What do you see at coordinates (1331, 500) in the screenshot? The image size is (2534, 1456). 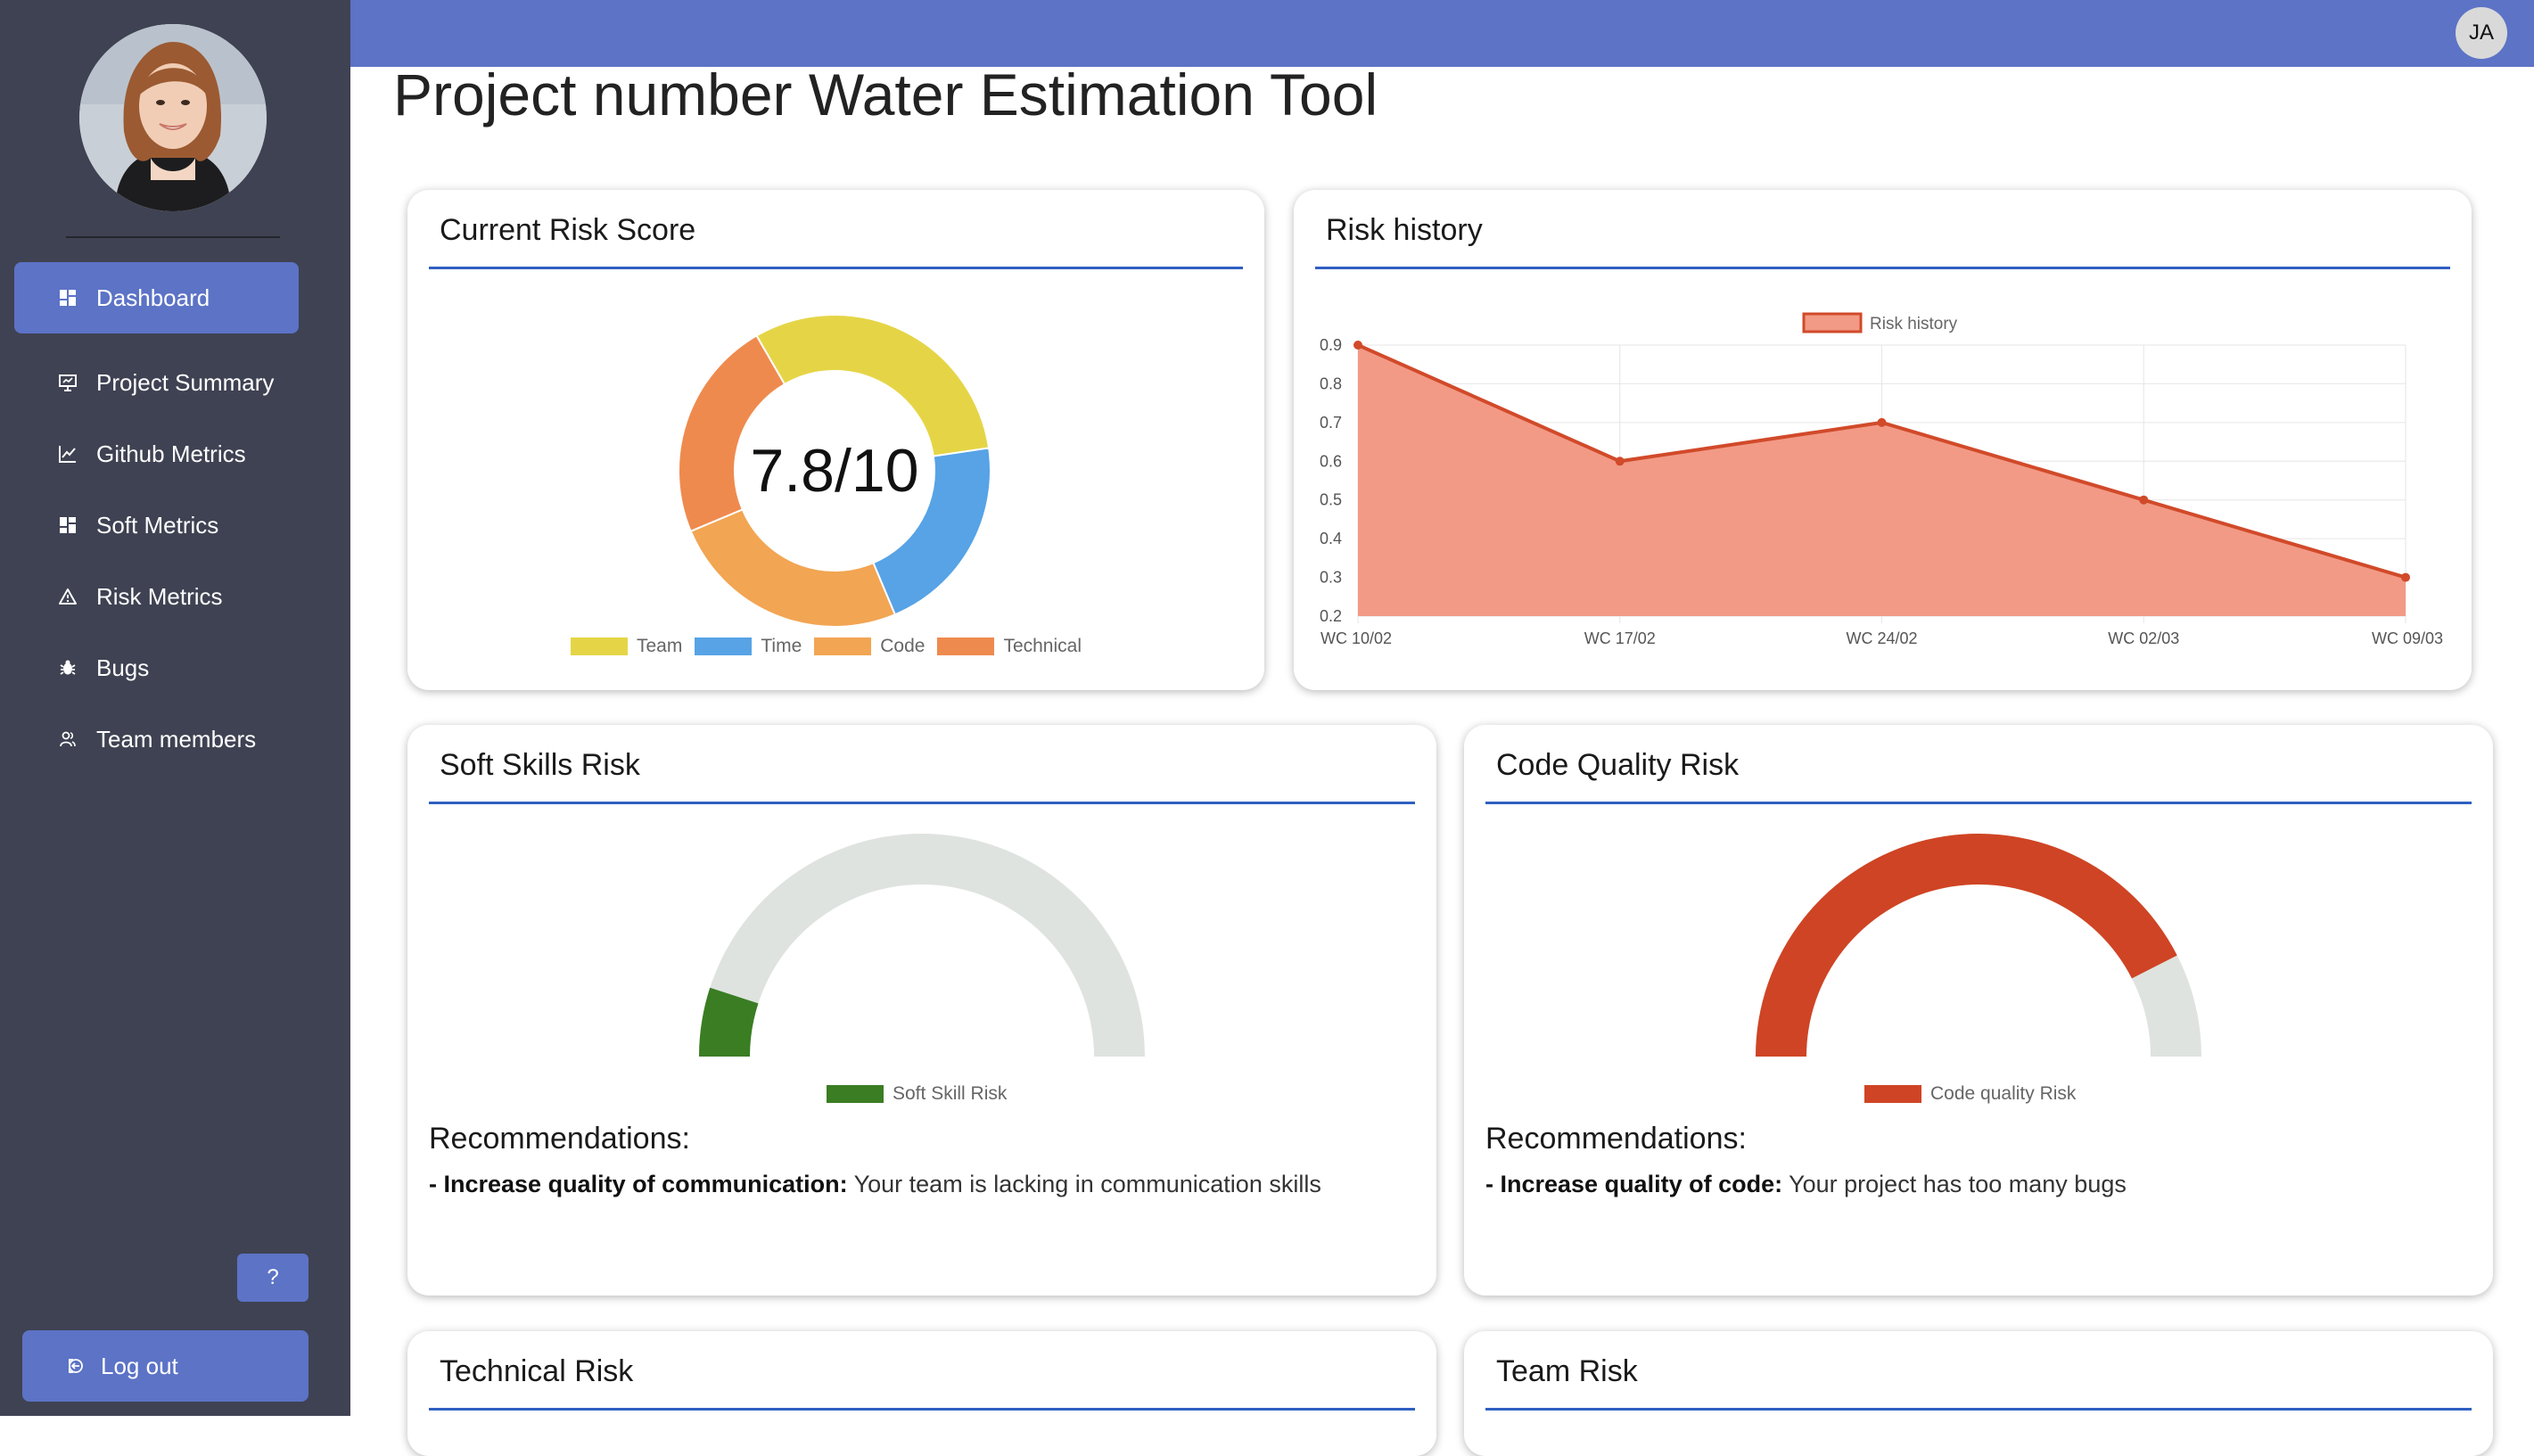 I see `y-tick-label: 0.5` at bounding box center [1331, 500].